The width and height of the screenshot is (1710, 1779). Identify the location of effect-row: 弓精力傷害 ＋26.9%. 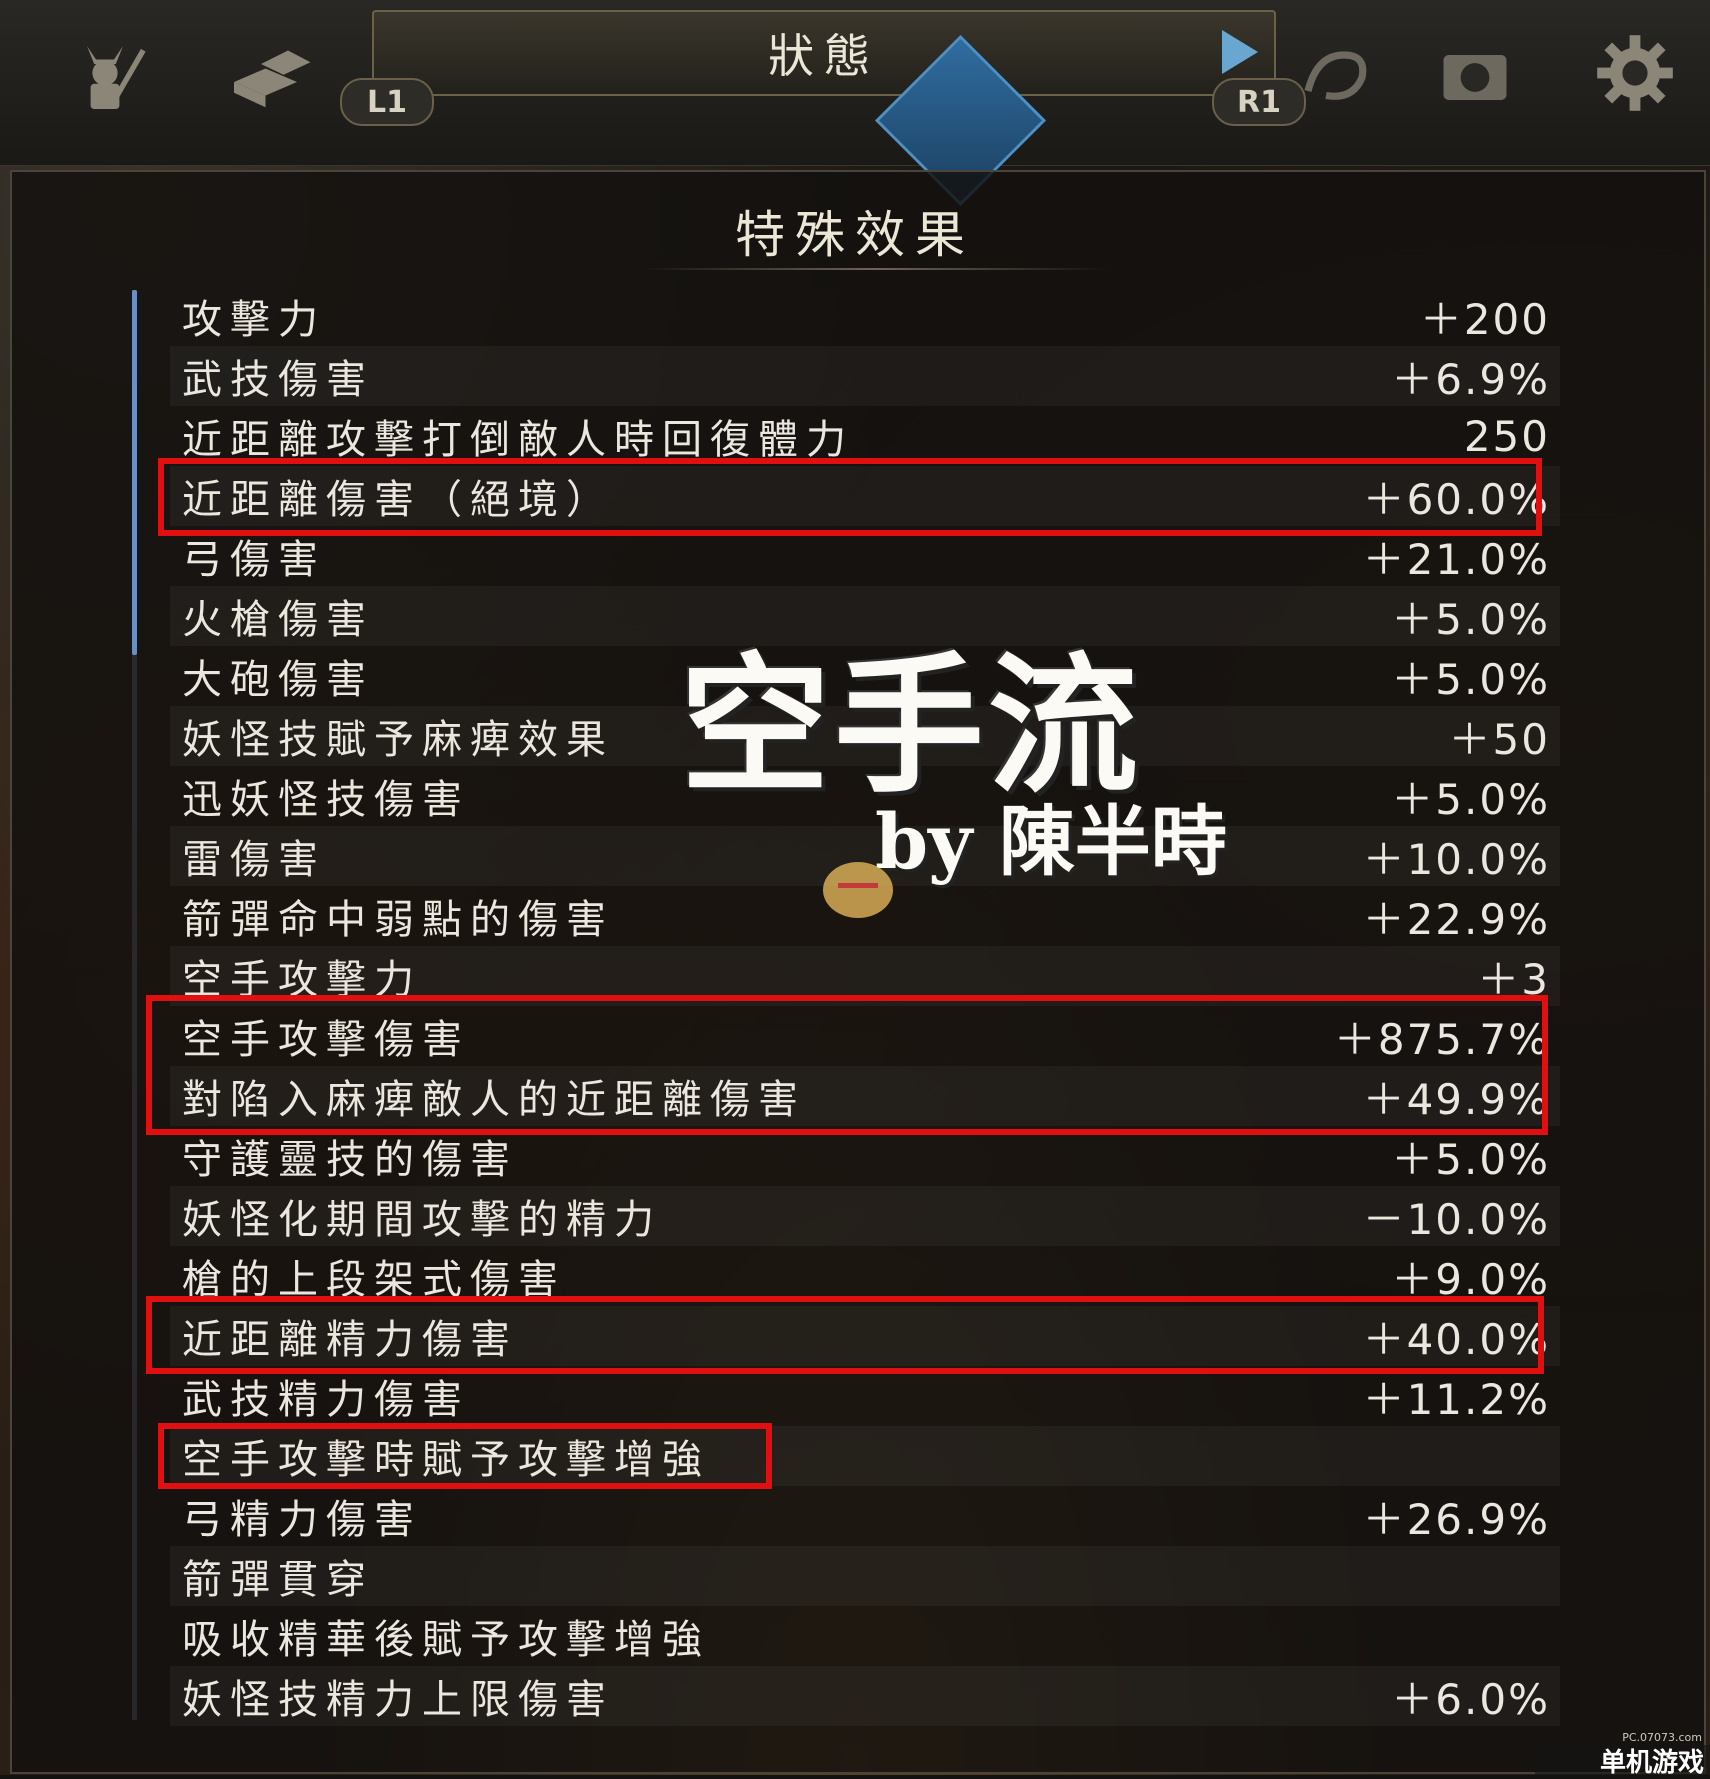
(865, 1516).